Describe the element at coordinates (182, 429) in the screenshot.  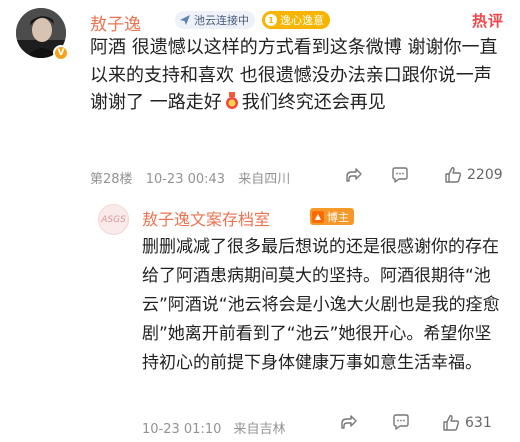
I see `reply-time: 10-23 01:10` at that location.